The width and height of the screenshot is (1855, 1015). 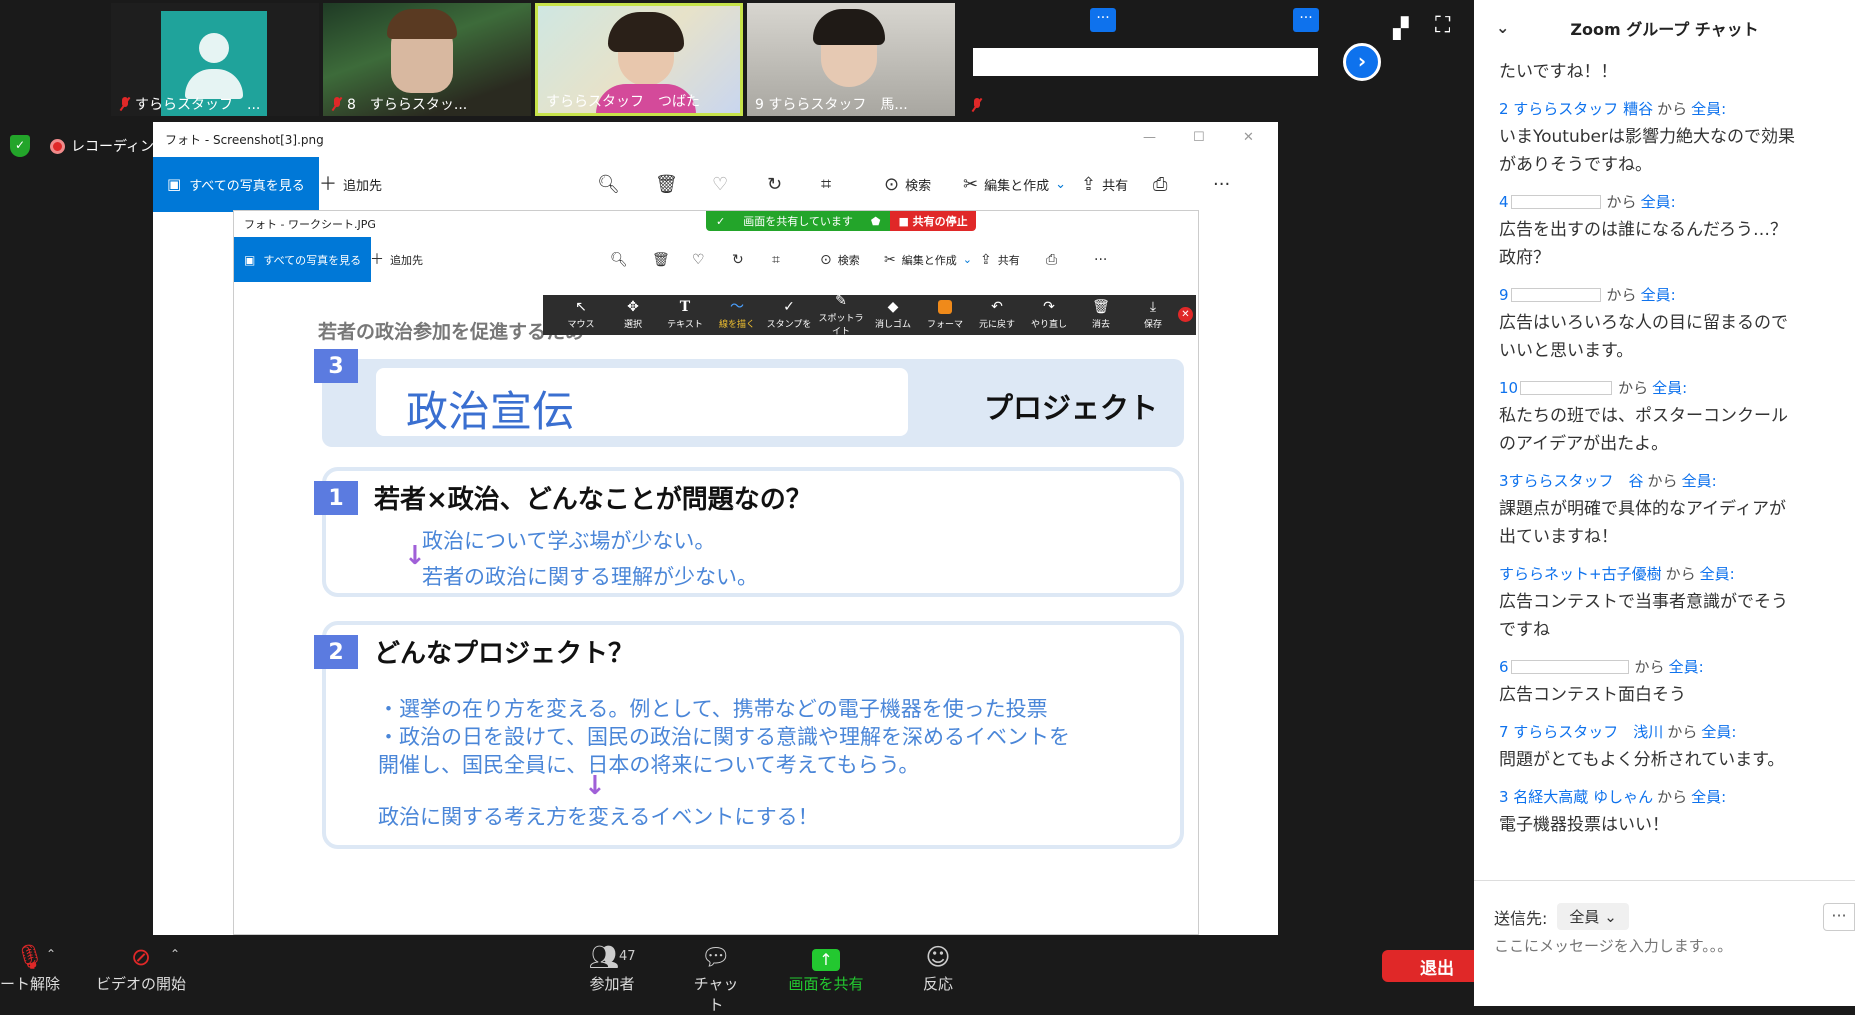 I want to click on stop-share-button: ■ 共有の停止, so click(x=933, y=221).